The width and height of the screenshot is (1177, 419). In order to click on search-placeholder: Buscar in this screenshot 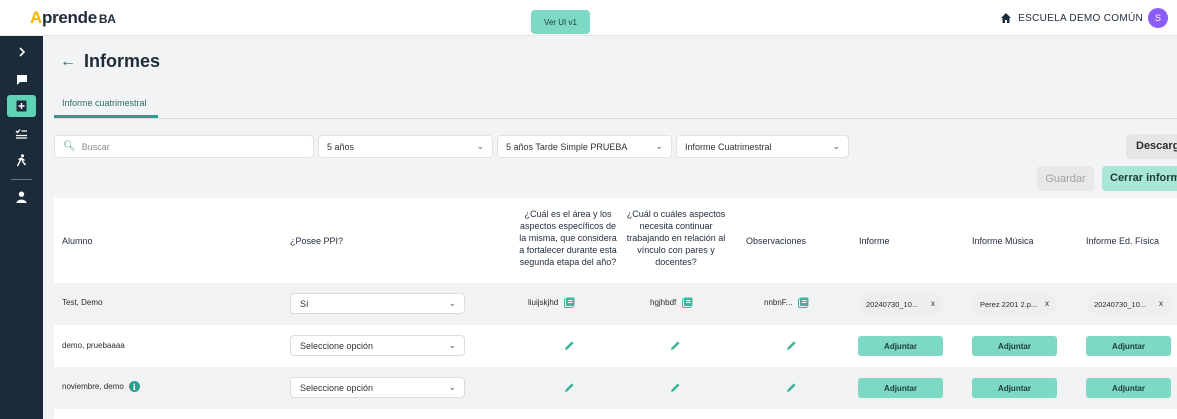, I will do `click(95, 146)`.